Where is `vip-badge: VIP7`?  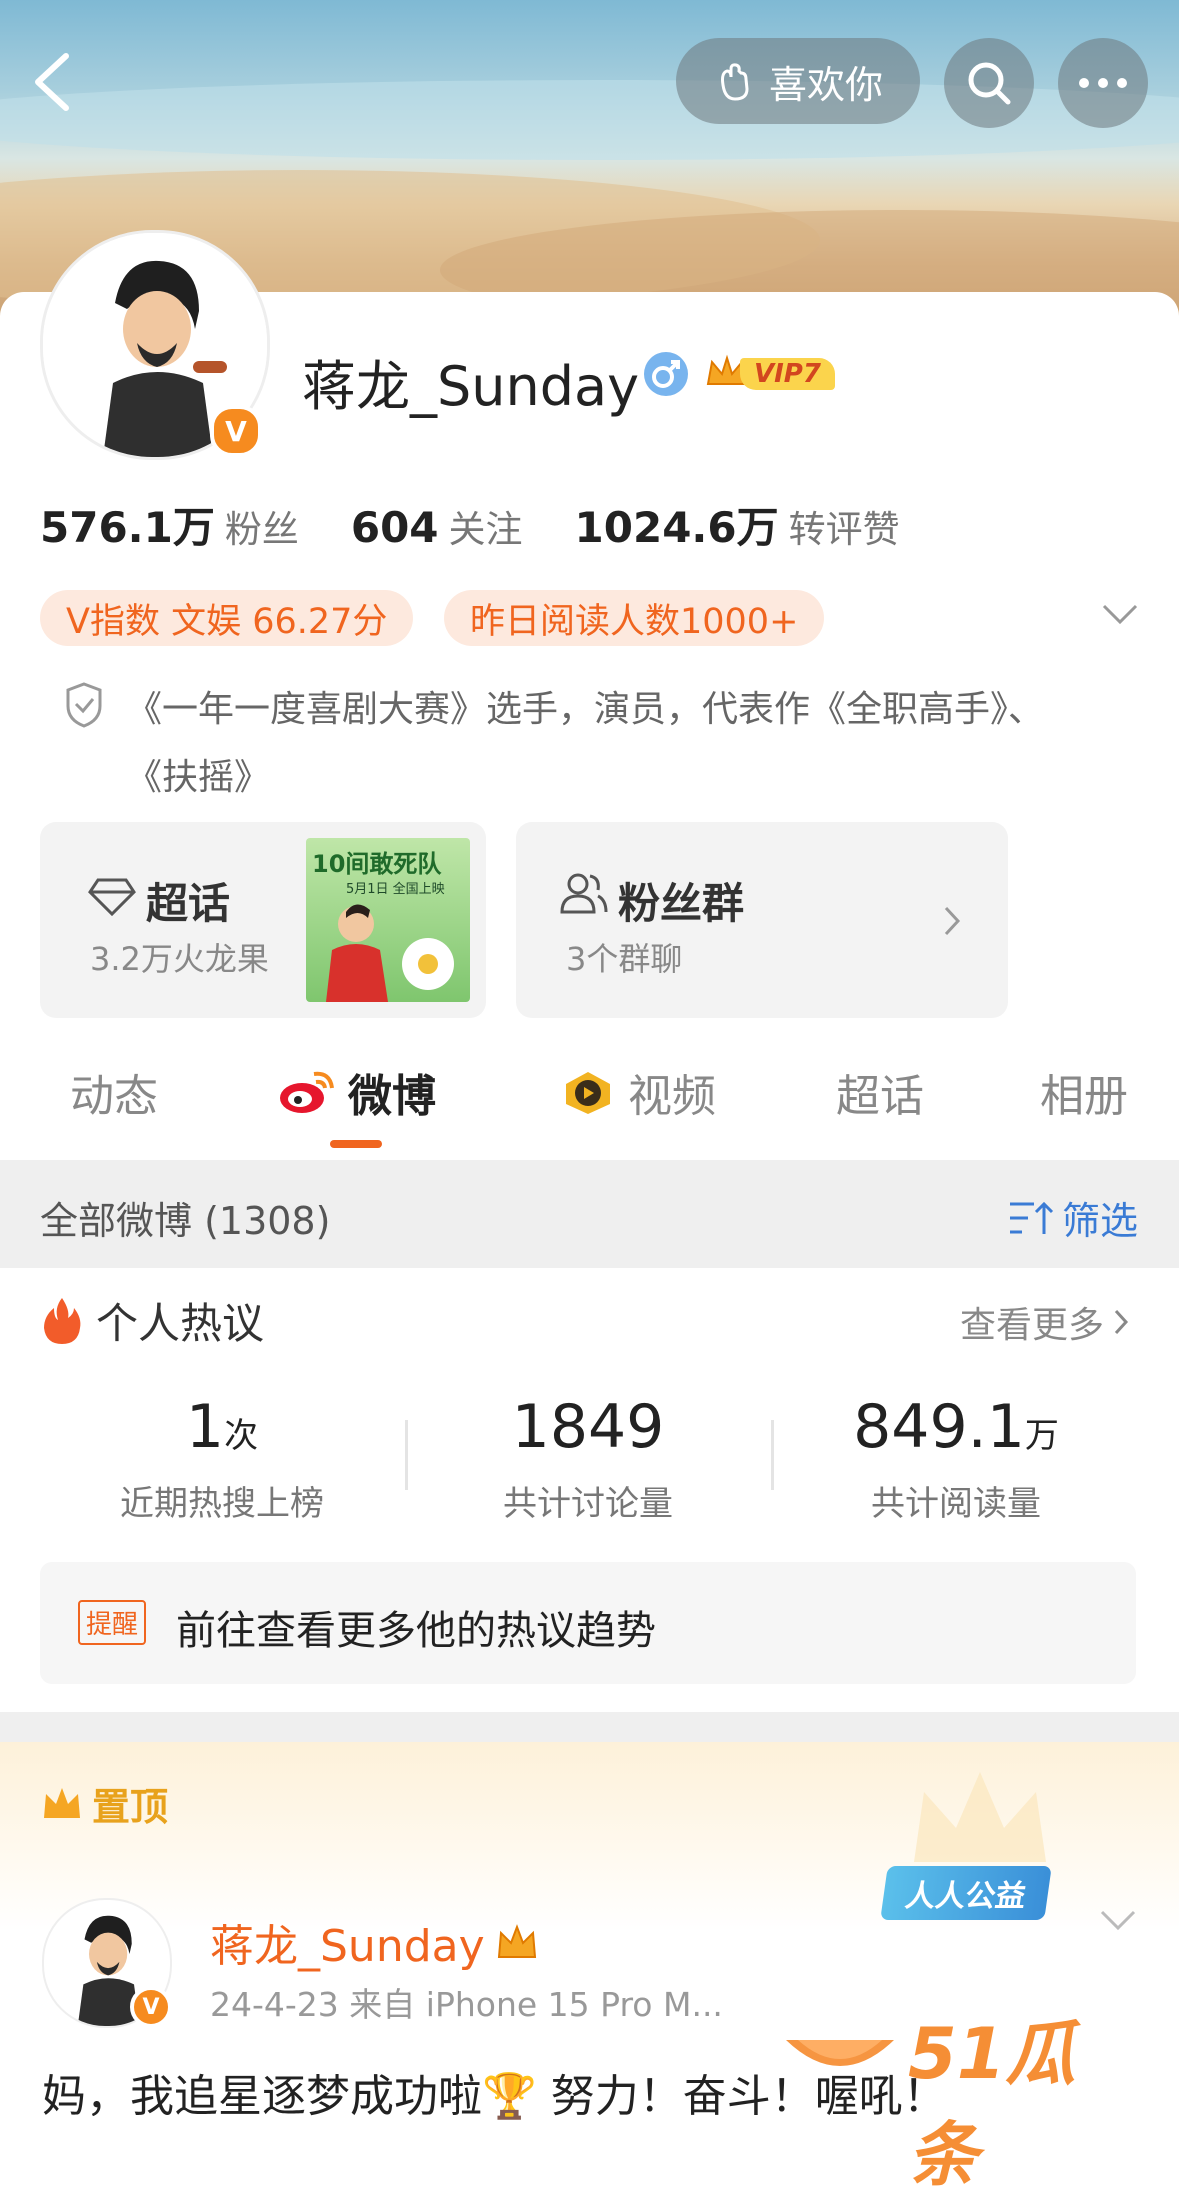 vip-badge: VIP7 is located at coordinates (769, 374).